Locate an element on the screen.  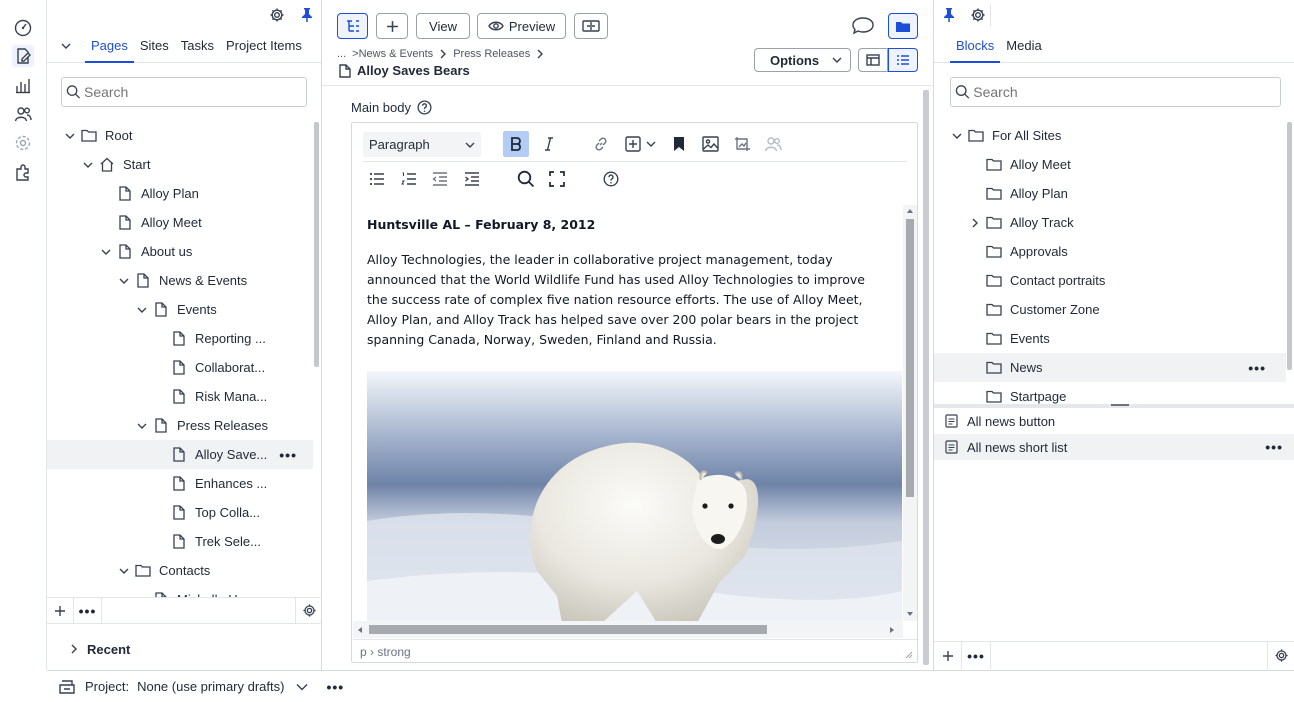
tab-blocks: Blocks is located at coordinates (975, 46).